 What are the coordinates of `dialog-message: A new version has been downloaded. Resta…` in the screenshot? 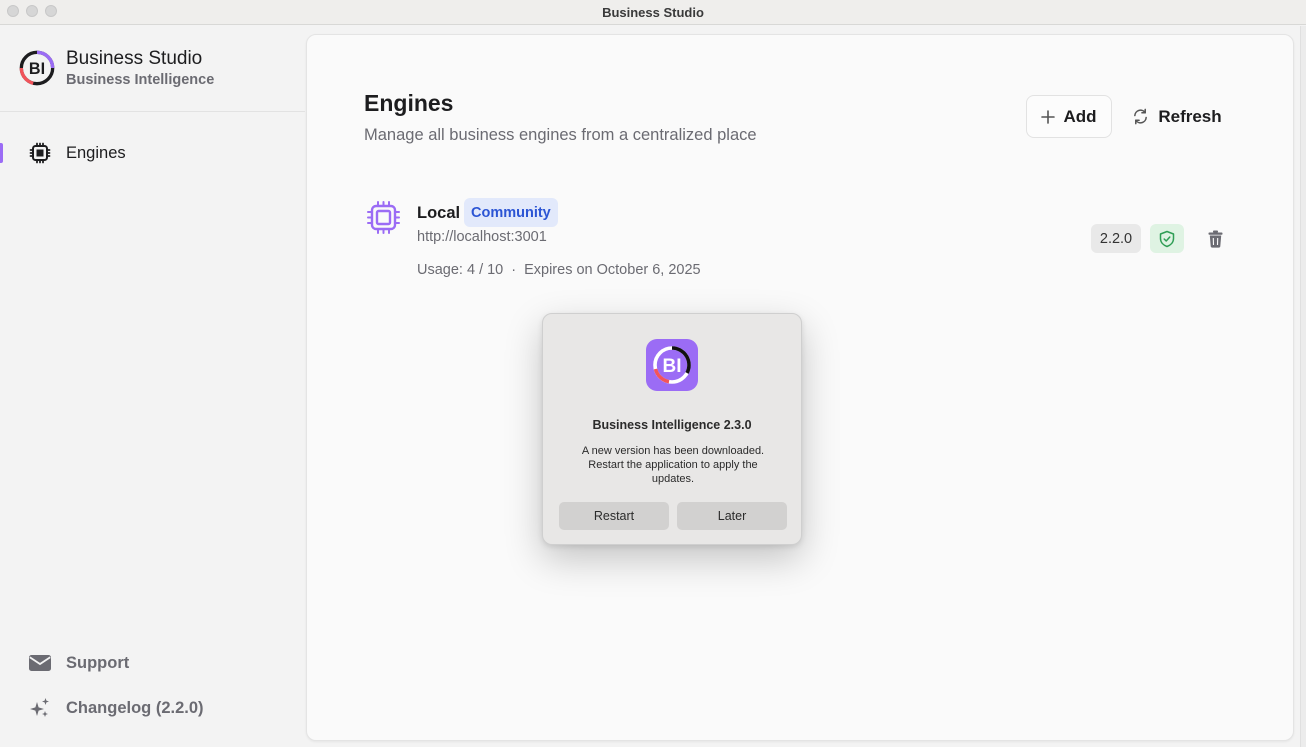 It's located at (673, 465).